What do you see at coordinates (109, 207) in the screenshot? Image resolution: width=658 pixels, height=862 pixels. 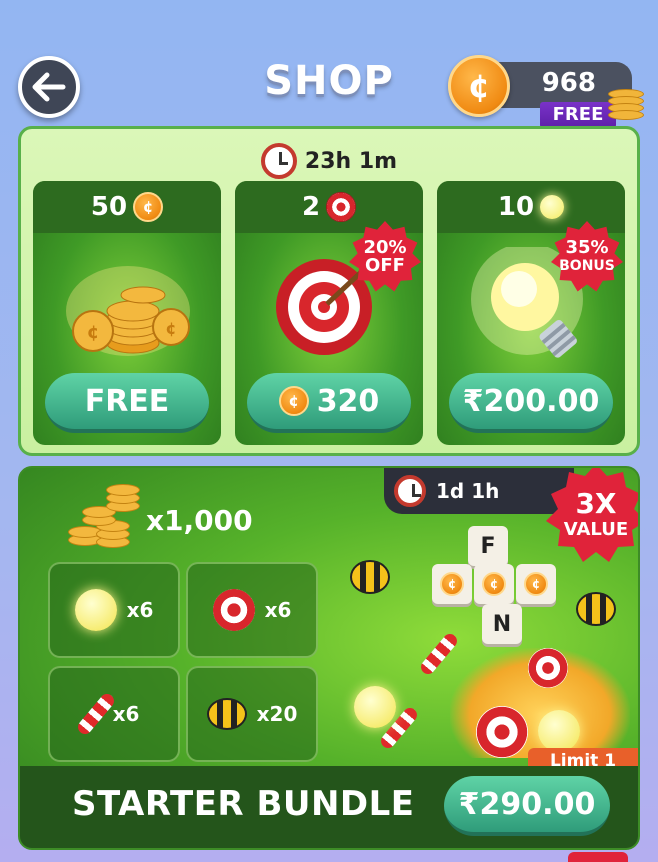 I see `offer-quantity: 50` at bounding box center [109, 207].